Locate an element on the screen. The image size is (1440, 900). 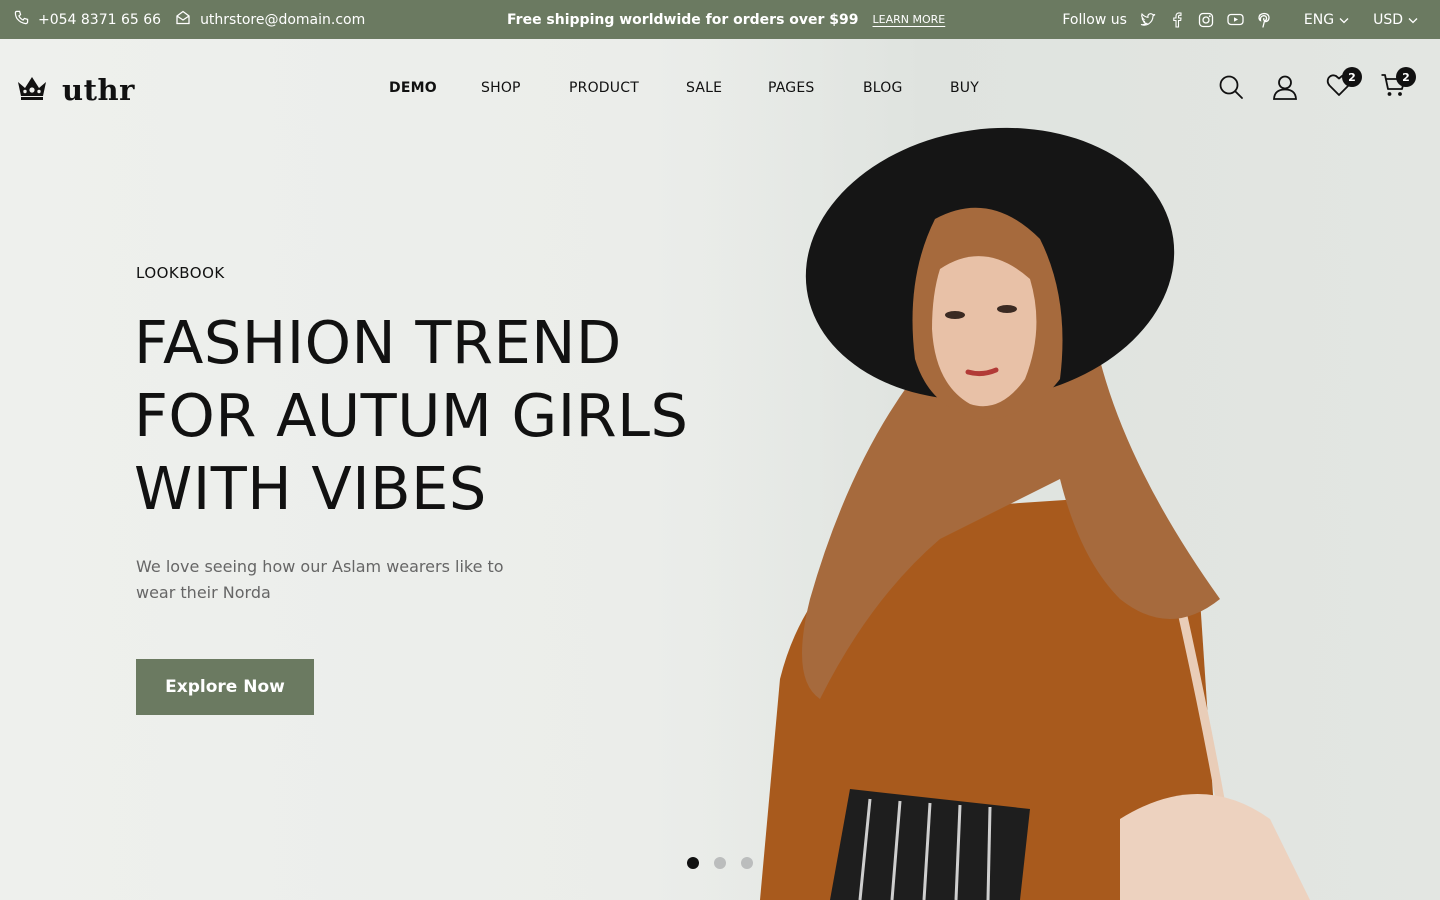
nav-item-pages: PAGES is located at coordinates (815, 88).